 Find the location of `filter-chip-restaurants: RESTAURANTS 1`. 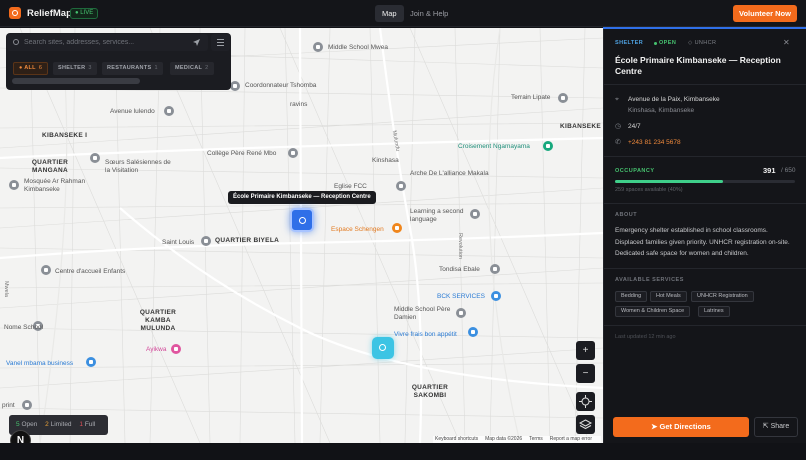

filter-chip-restaurants: RESTAURANTS 1 is located at coordinates (132, 68).